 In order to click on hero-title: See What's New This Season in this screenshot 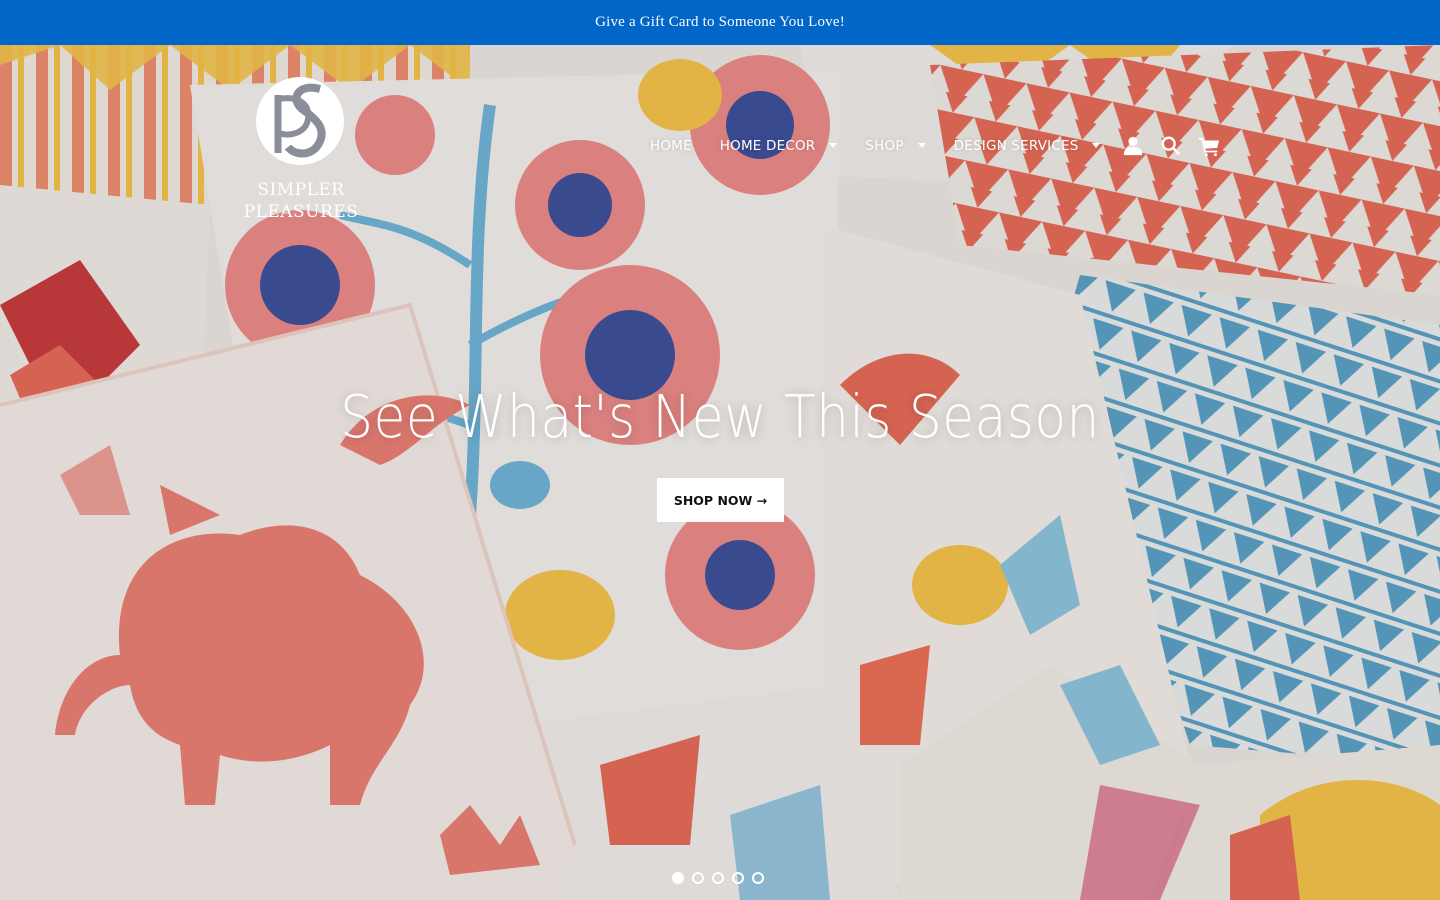, I will do `click(720, 416)`.